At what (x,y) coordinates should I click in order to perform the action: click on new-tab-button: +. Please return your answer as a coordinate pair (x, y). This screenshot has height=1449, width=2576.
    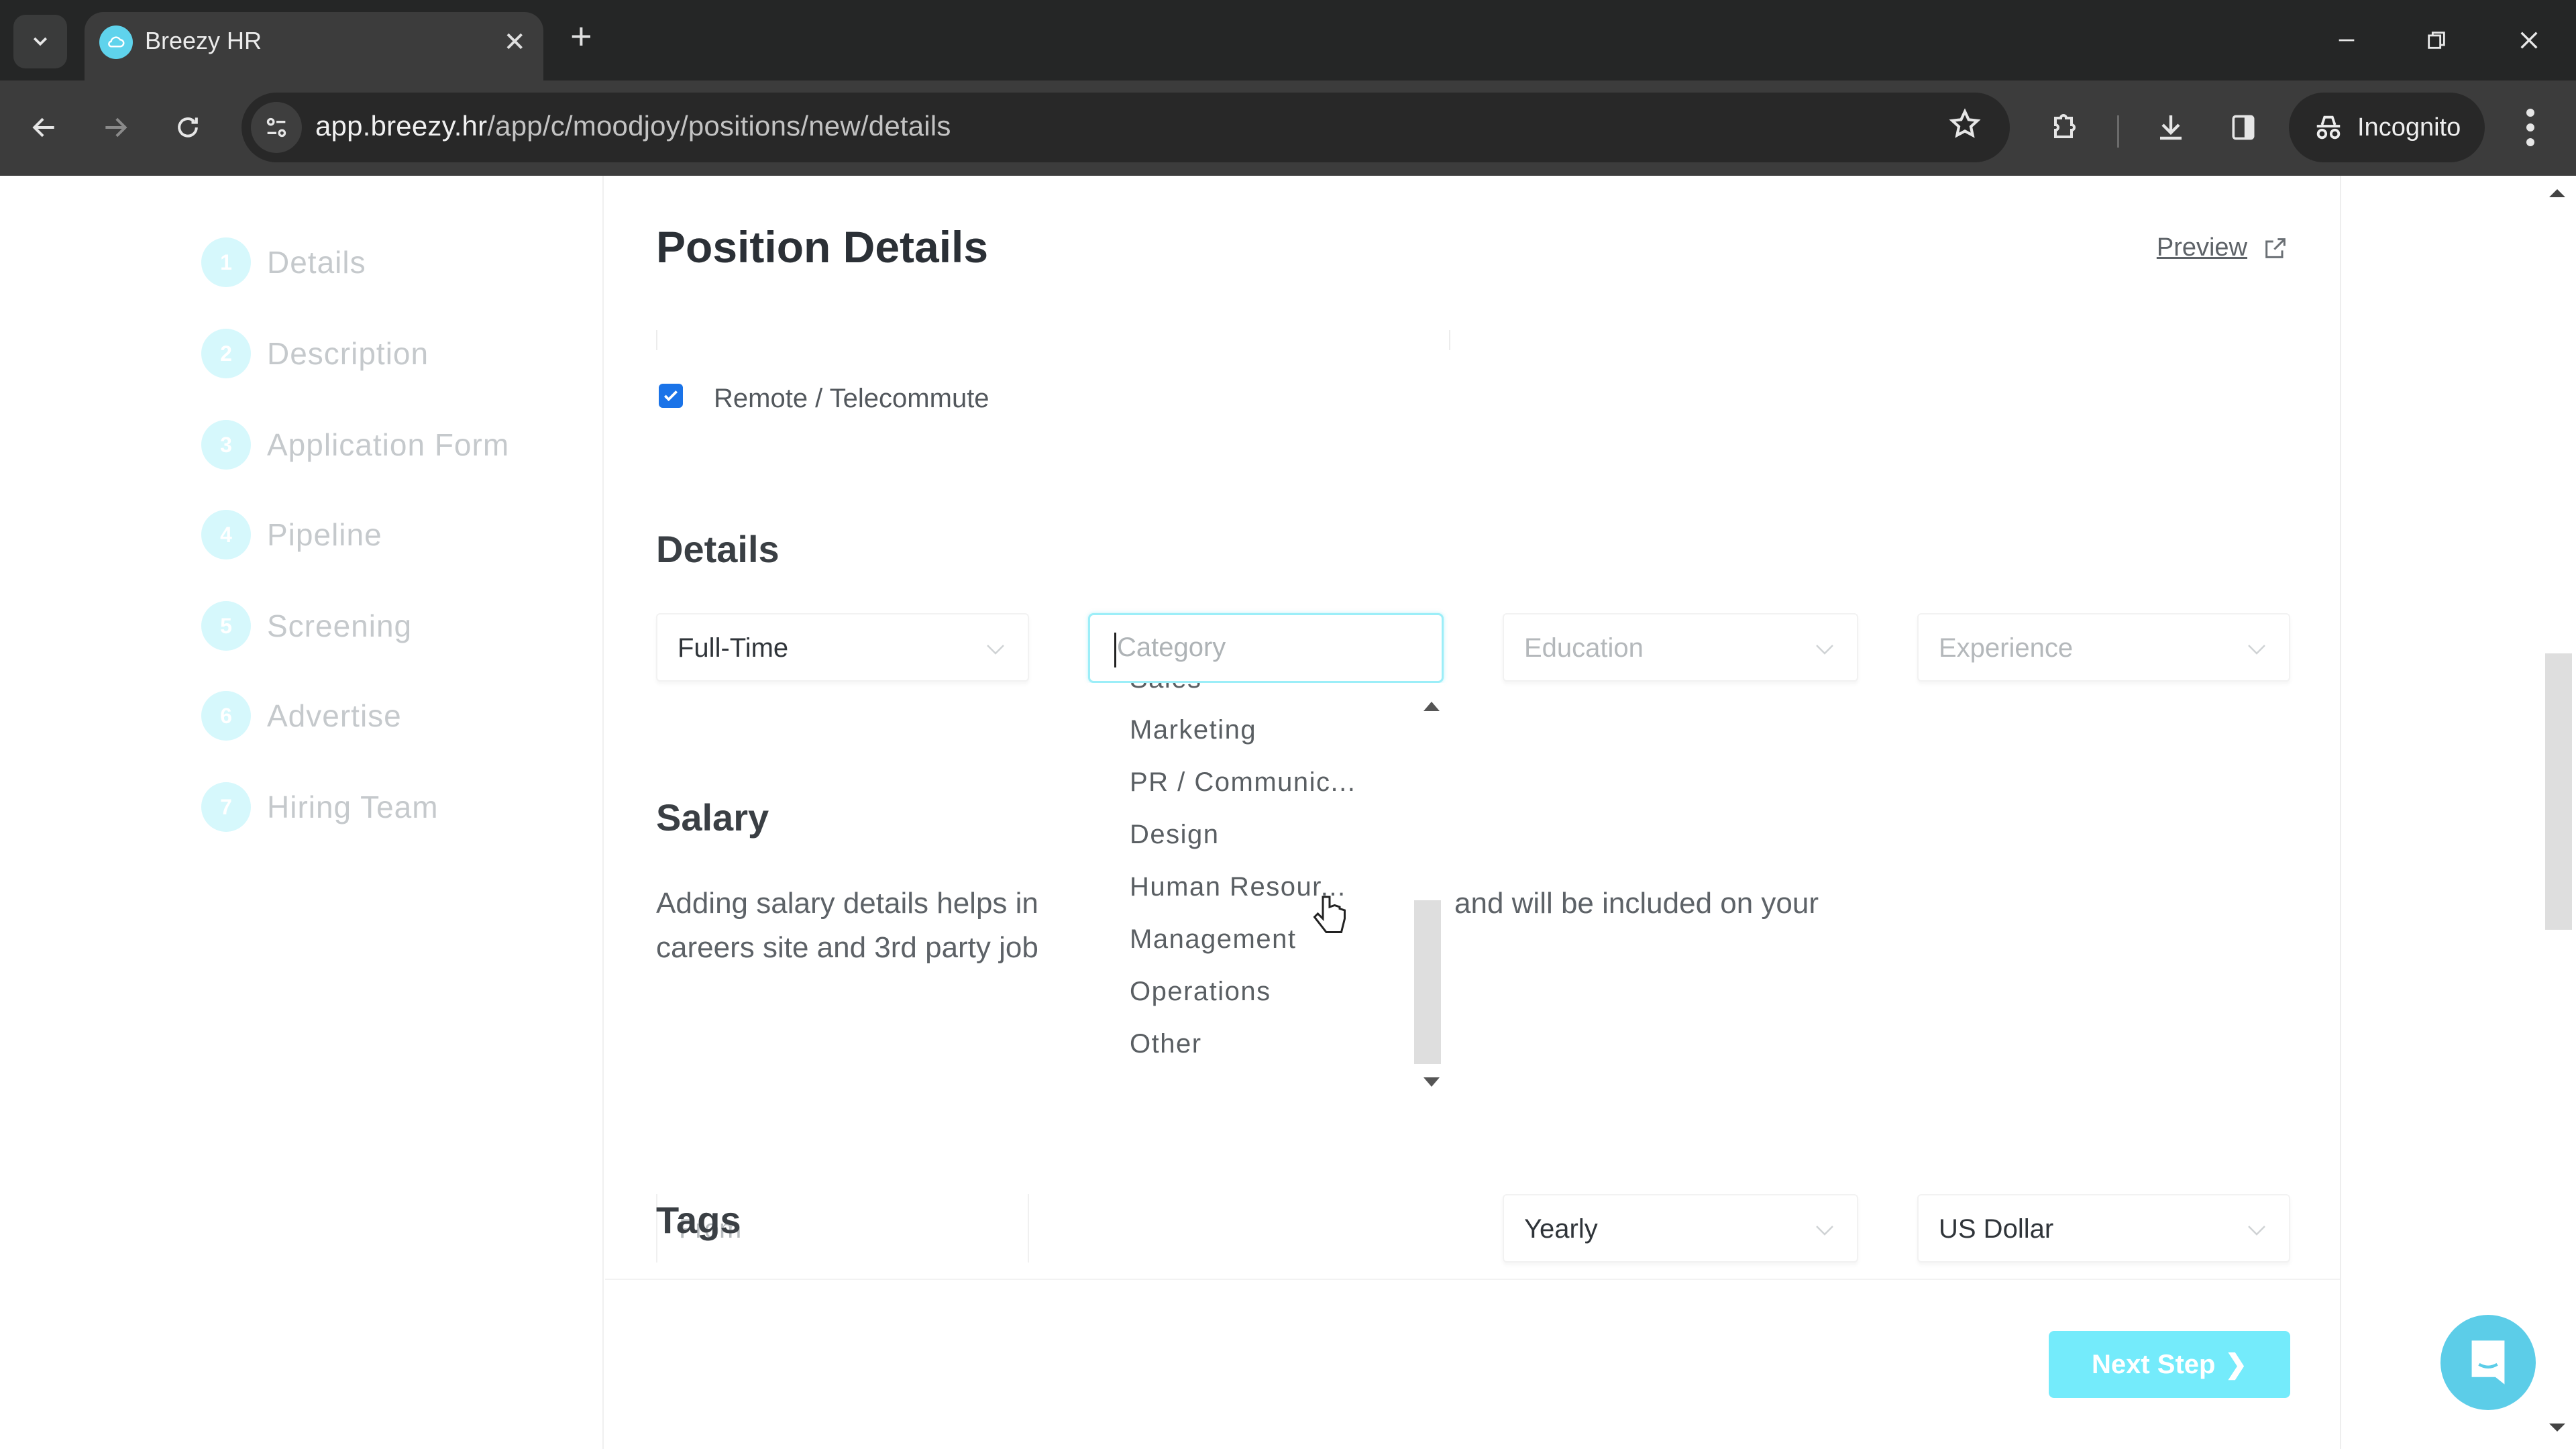
    Looking at the image, I should click on (581, 36).